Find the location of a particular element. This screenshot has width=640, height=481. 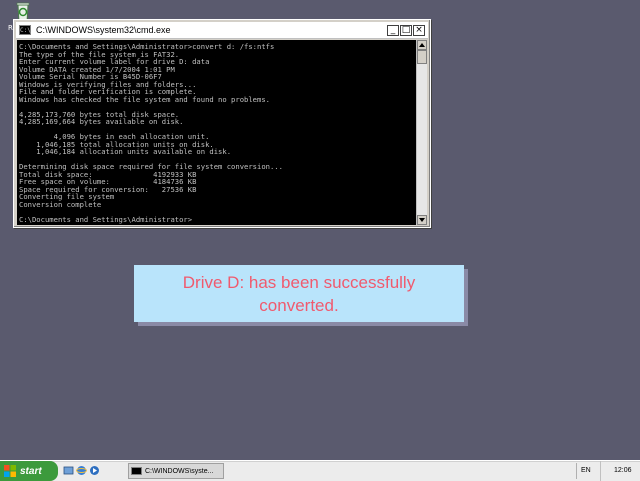

scroll-down-button is located at coordinates (422, 220).